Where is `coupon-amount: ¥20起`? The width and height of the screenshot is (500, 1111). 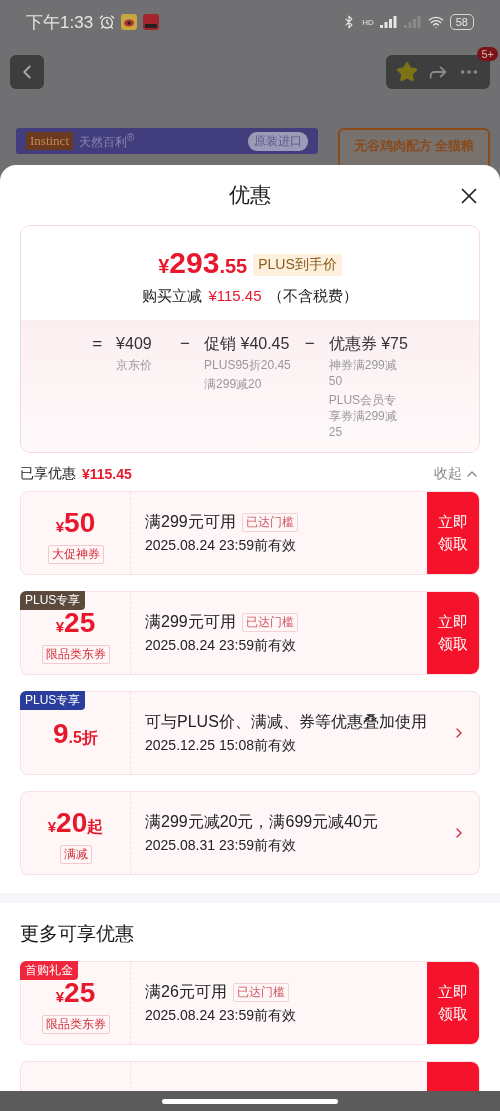 coupon-amount: ¥20起 is located at coordinates (75, 824).